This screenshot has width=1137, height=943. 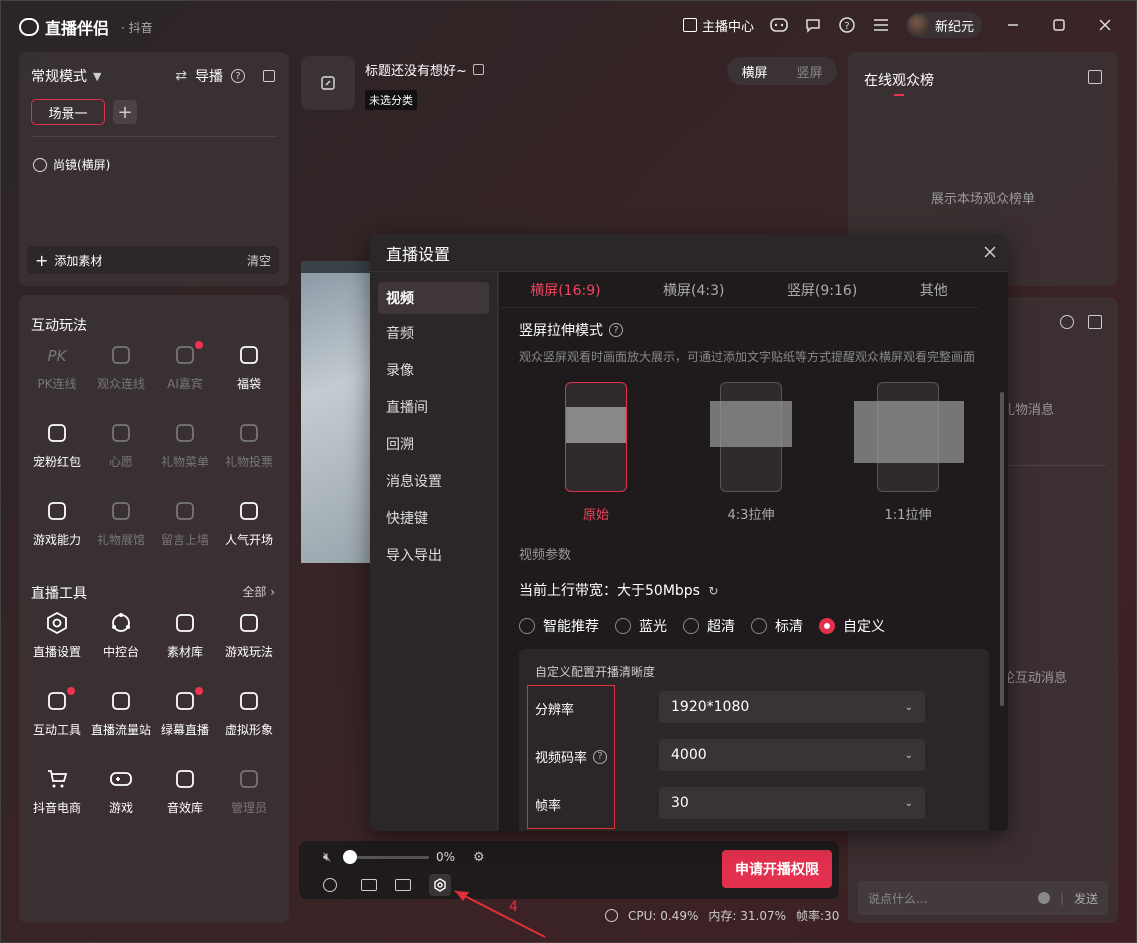 I want to click on maximize-button, so click(x=1059, y=25).